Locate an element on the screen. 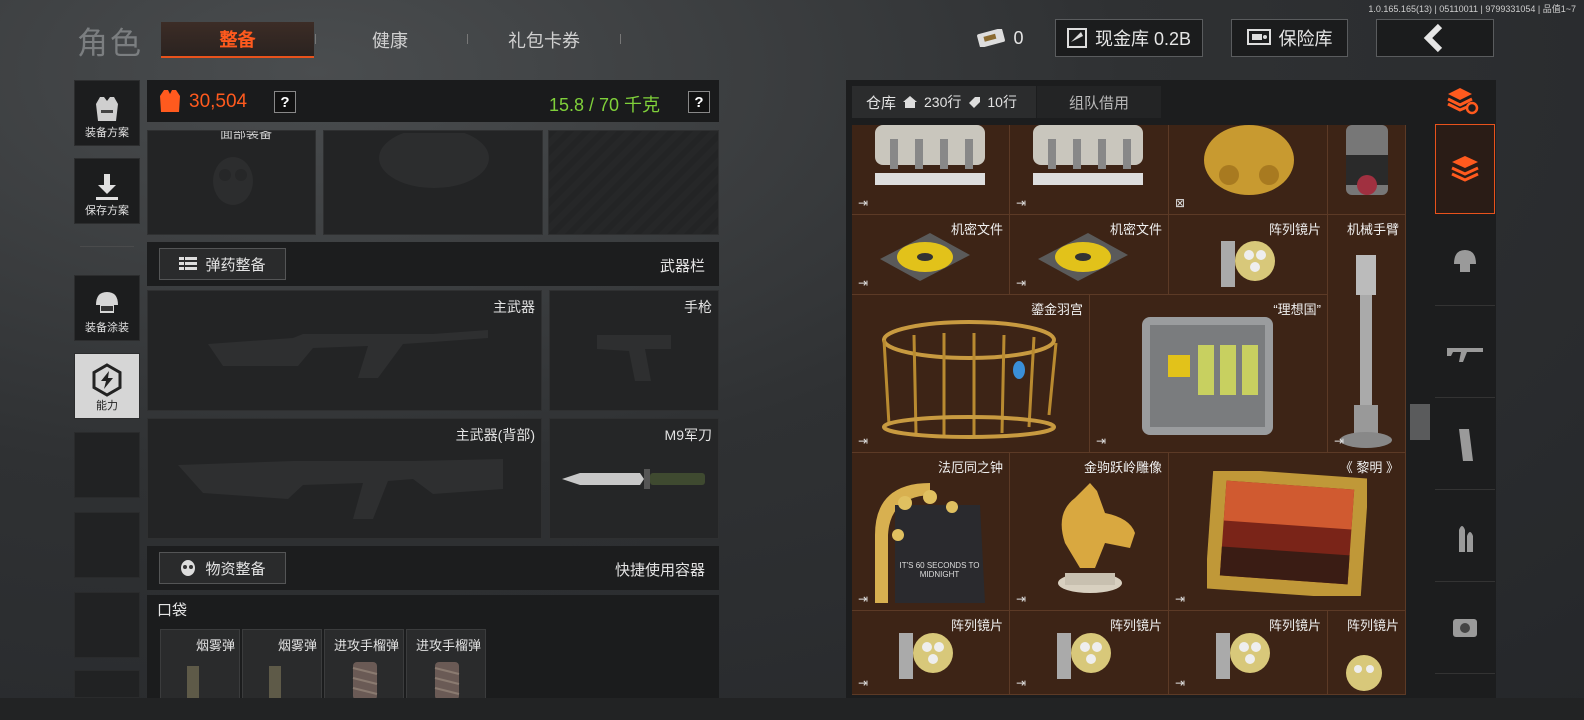  tab-label: 整备 is located at coordinates (237, 40).